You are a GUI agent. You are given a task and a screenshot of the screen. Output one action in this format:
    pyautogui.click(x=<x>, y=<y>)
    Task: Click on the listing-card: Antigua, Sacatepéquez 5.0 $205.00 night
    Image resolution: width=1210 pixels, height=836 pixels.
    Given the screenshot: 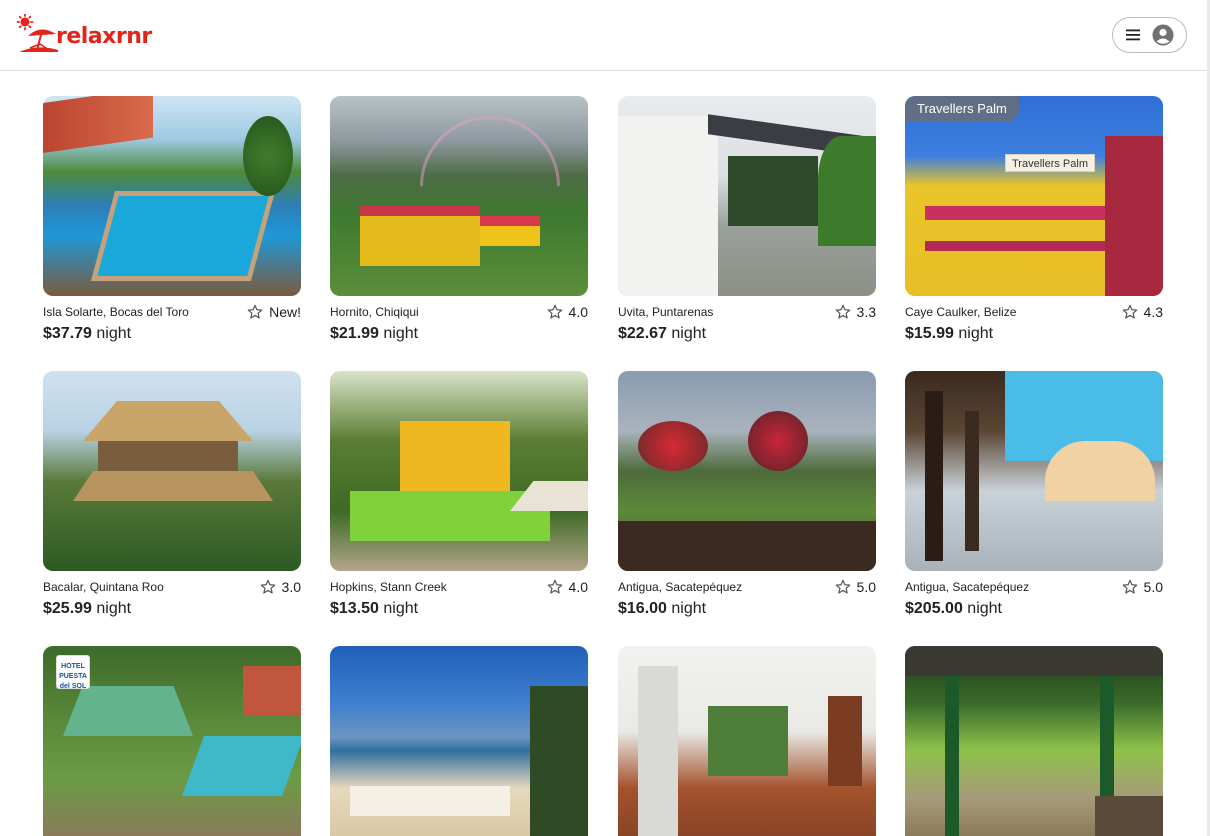 What is the action you would take?
    pyautogui.click(x=1034, y=494)
    